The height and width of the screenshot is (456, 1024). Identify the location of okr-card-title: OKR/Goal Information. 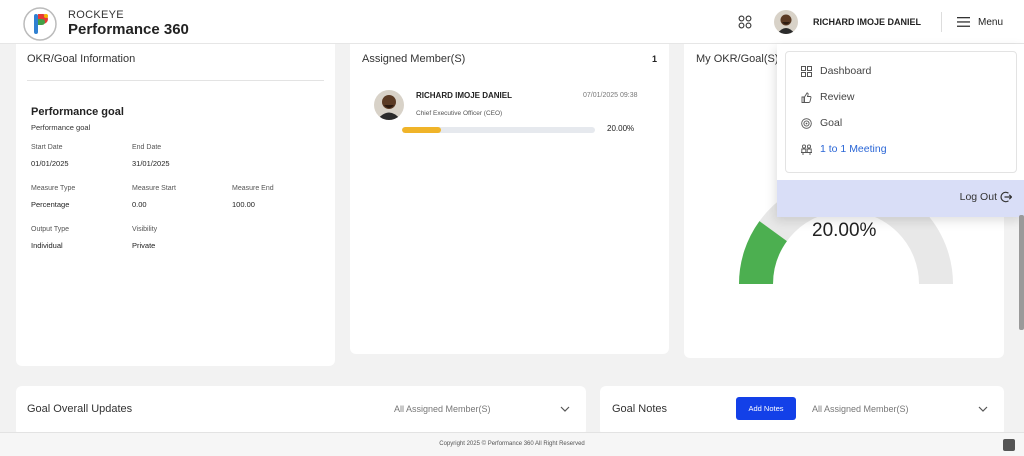
(81, 59).